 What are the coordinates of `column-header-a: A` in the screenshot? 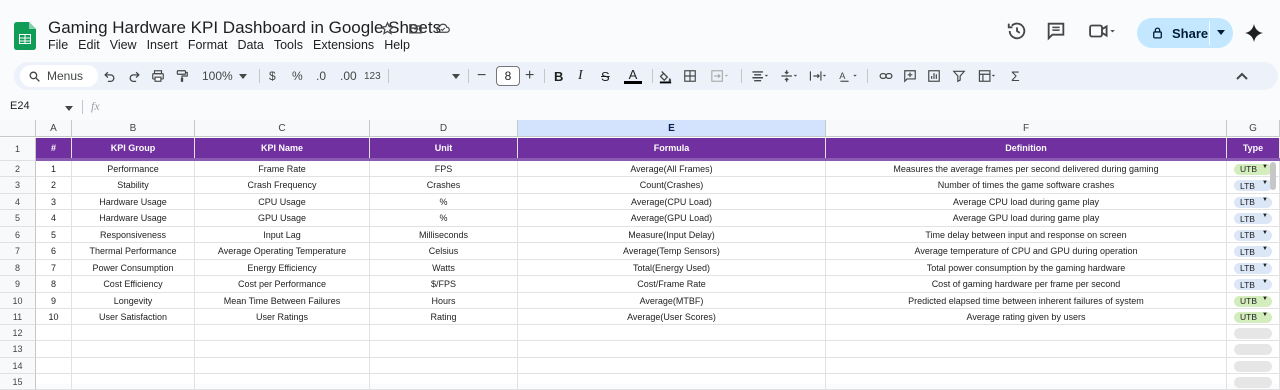 It's located at (54, 128).